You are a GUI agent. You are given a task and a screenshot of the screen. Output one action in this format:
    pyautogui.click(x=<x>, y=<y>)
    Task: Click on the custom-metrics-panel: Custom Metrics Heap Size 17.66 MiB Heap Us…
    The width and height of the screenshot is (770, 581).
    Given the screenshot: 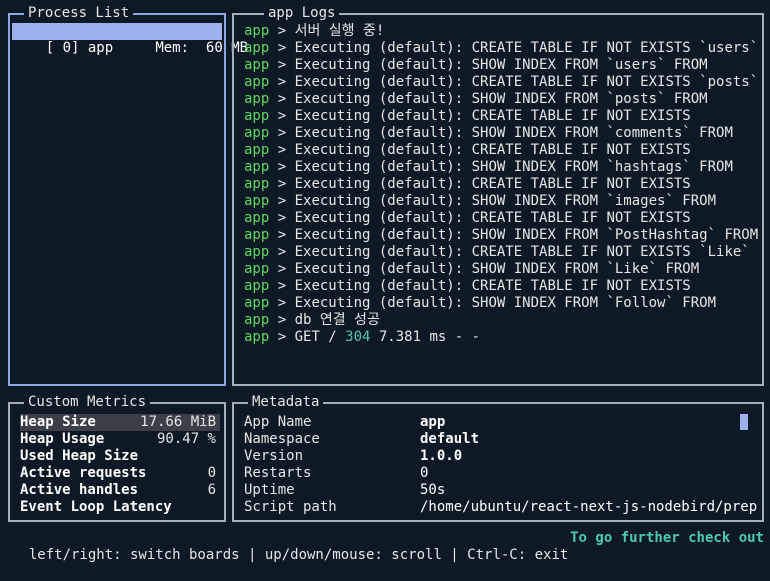 What is the action you would take?
    pyautogui.click(x=117, y=458)
    